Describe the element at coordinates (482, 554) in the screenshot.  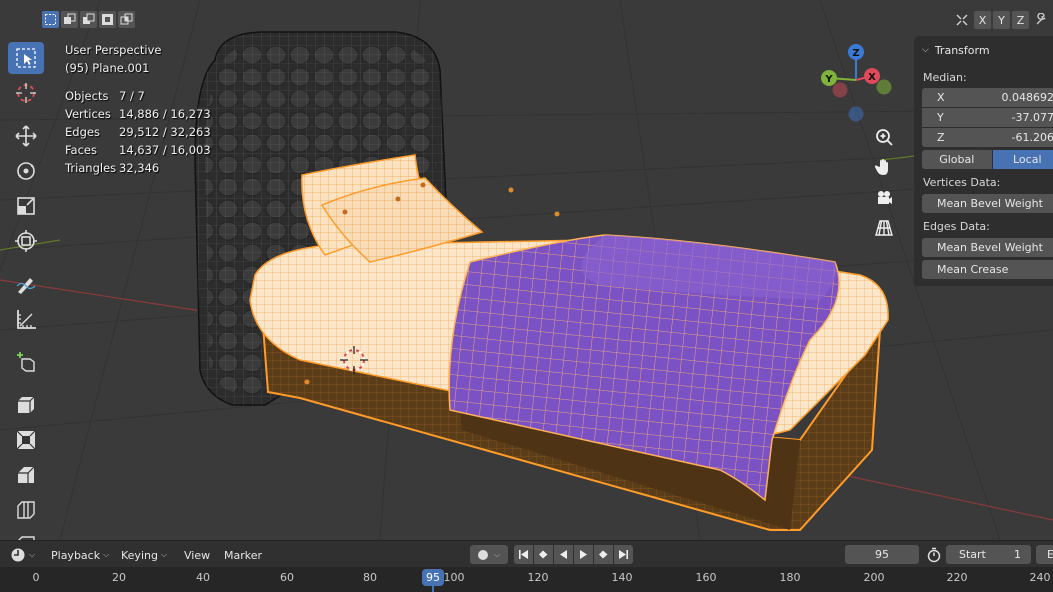
I see `record-icon` at that location.